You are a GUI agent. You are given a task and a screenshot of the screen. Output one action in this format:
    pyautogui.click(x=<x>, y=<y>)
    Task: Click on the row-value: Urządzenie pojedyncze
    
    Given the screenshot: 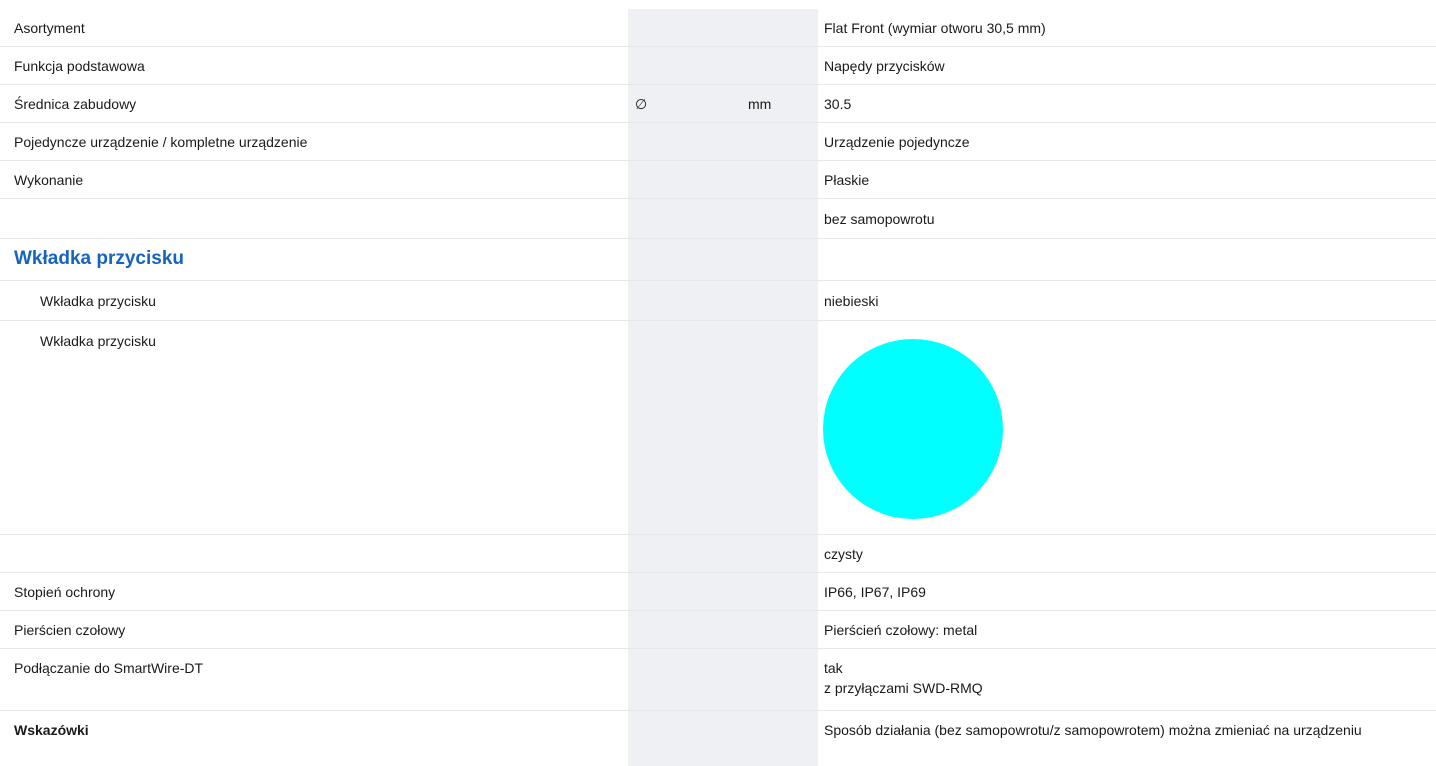 What is the action you would take?
    pyautogui.click(x=897, y=142)
    